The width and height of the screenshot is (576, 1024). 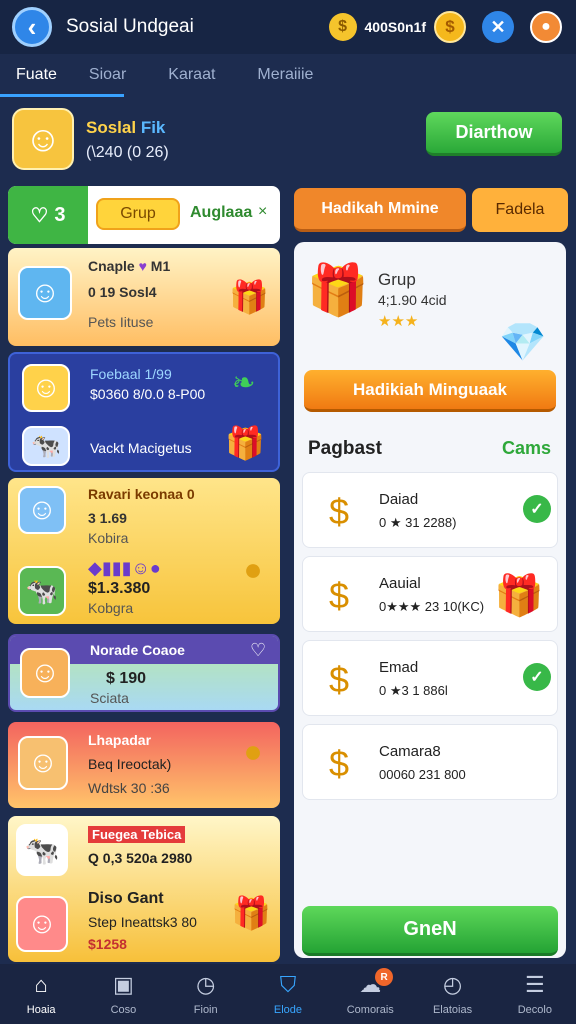 I want to click on group-price: $ 190, so click(x=126, y=678).